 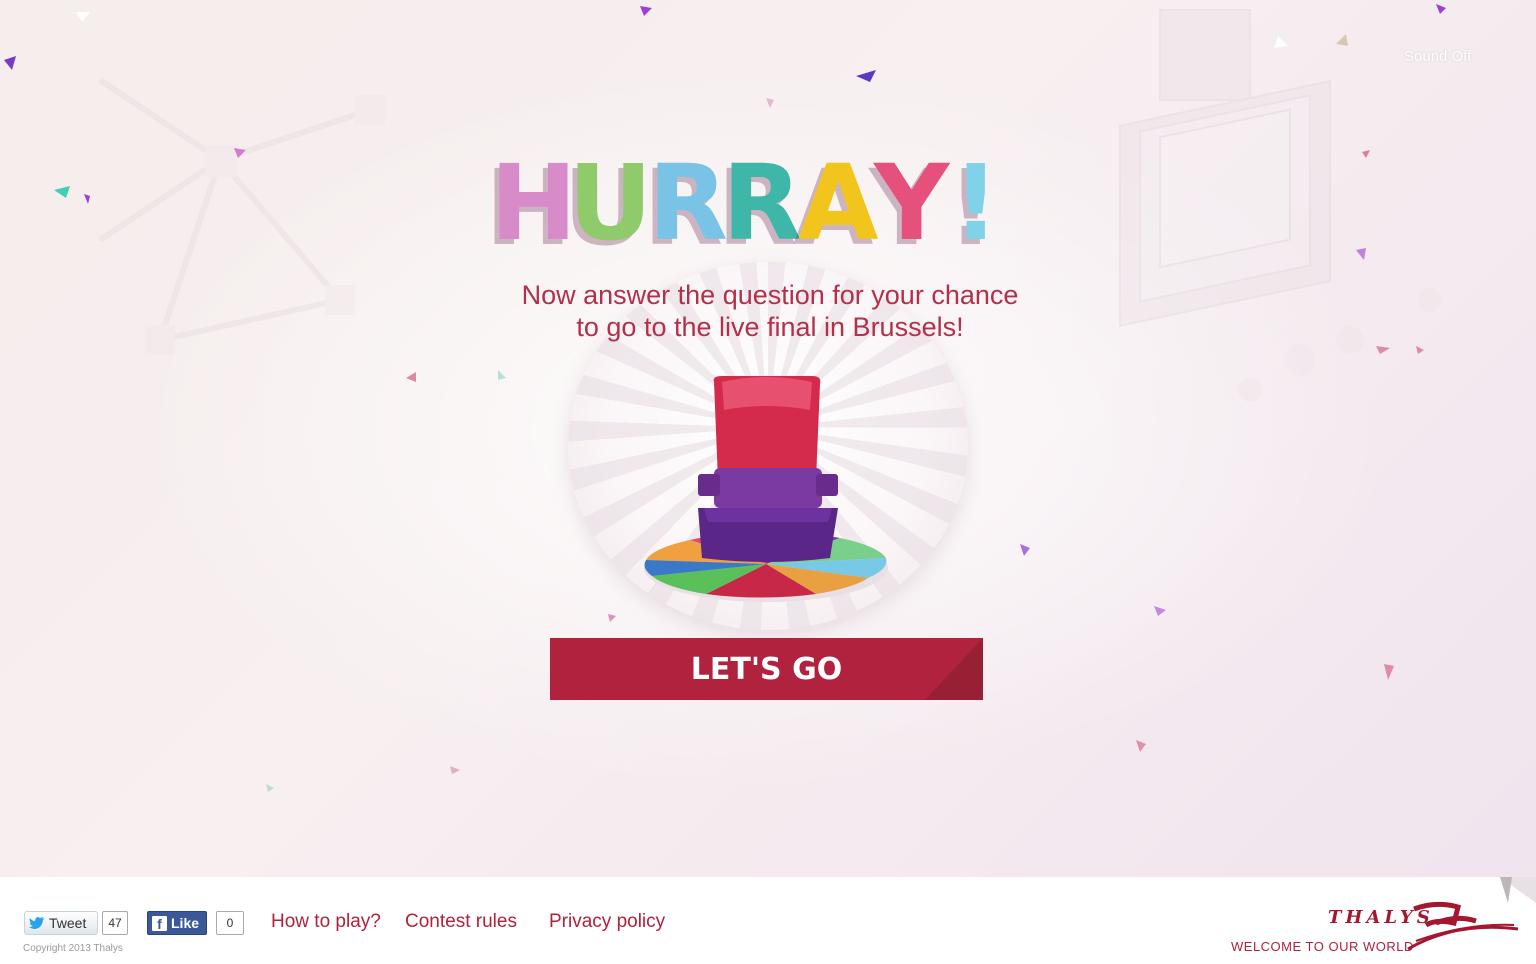 I want to click on facebook-like-button: f Like, so click(x=177, y=923).